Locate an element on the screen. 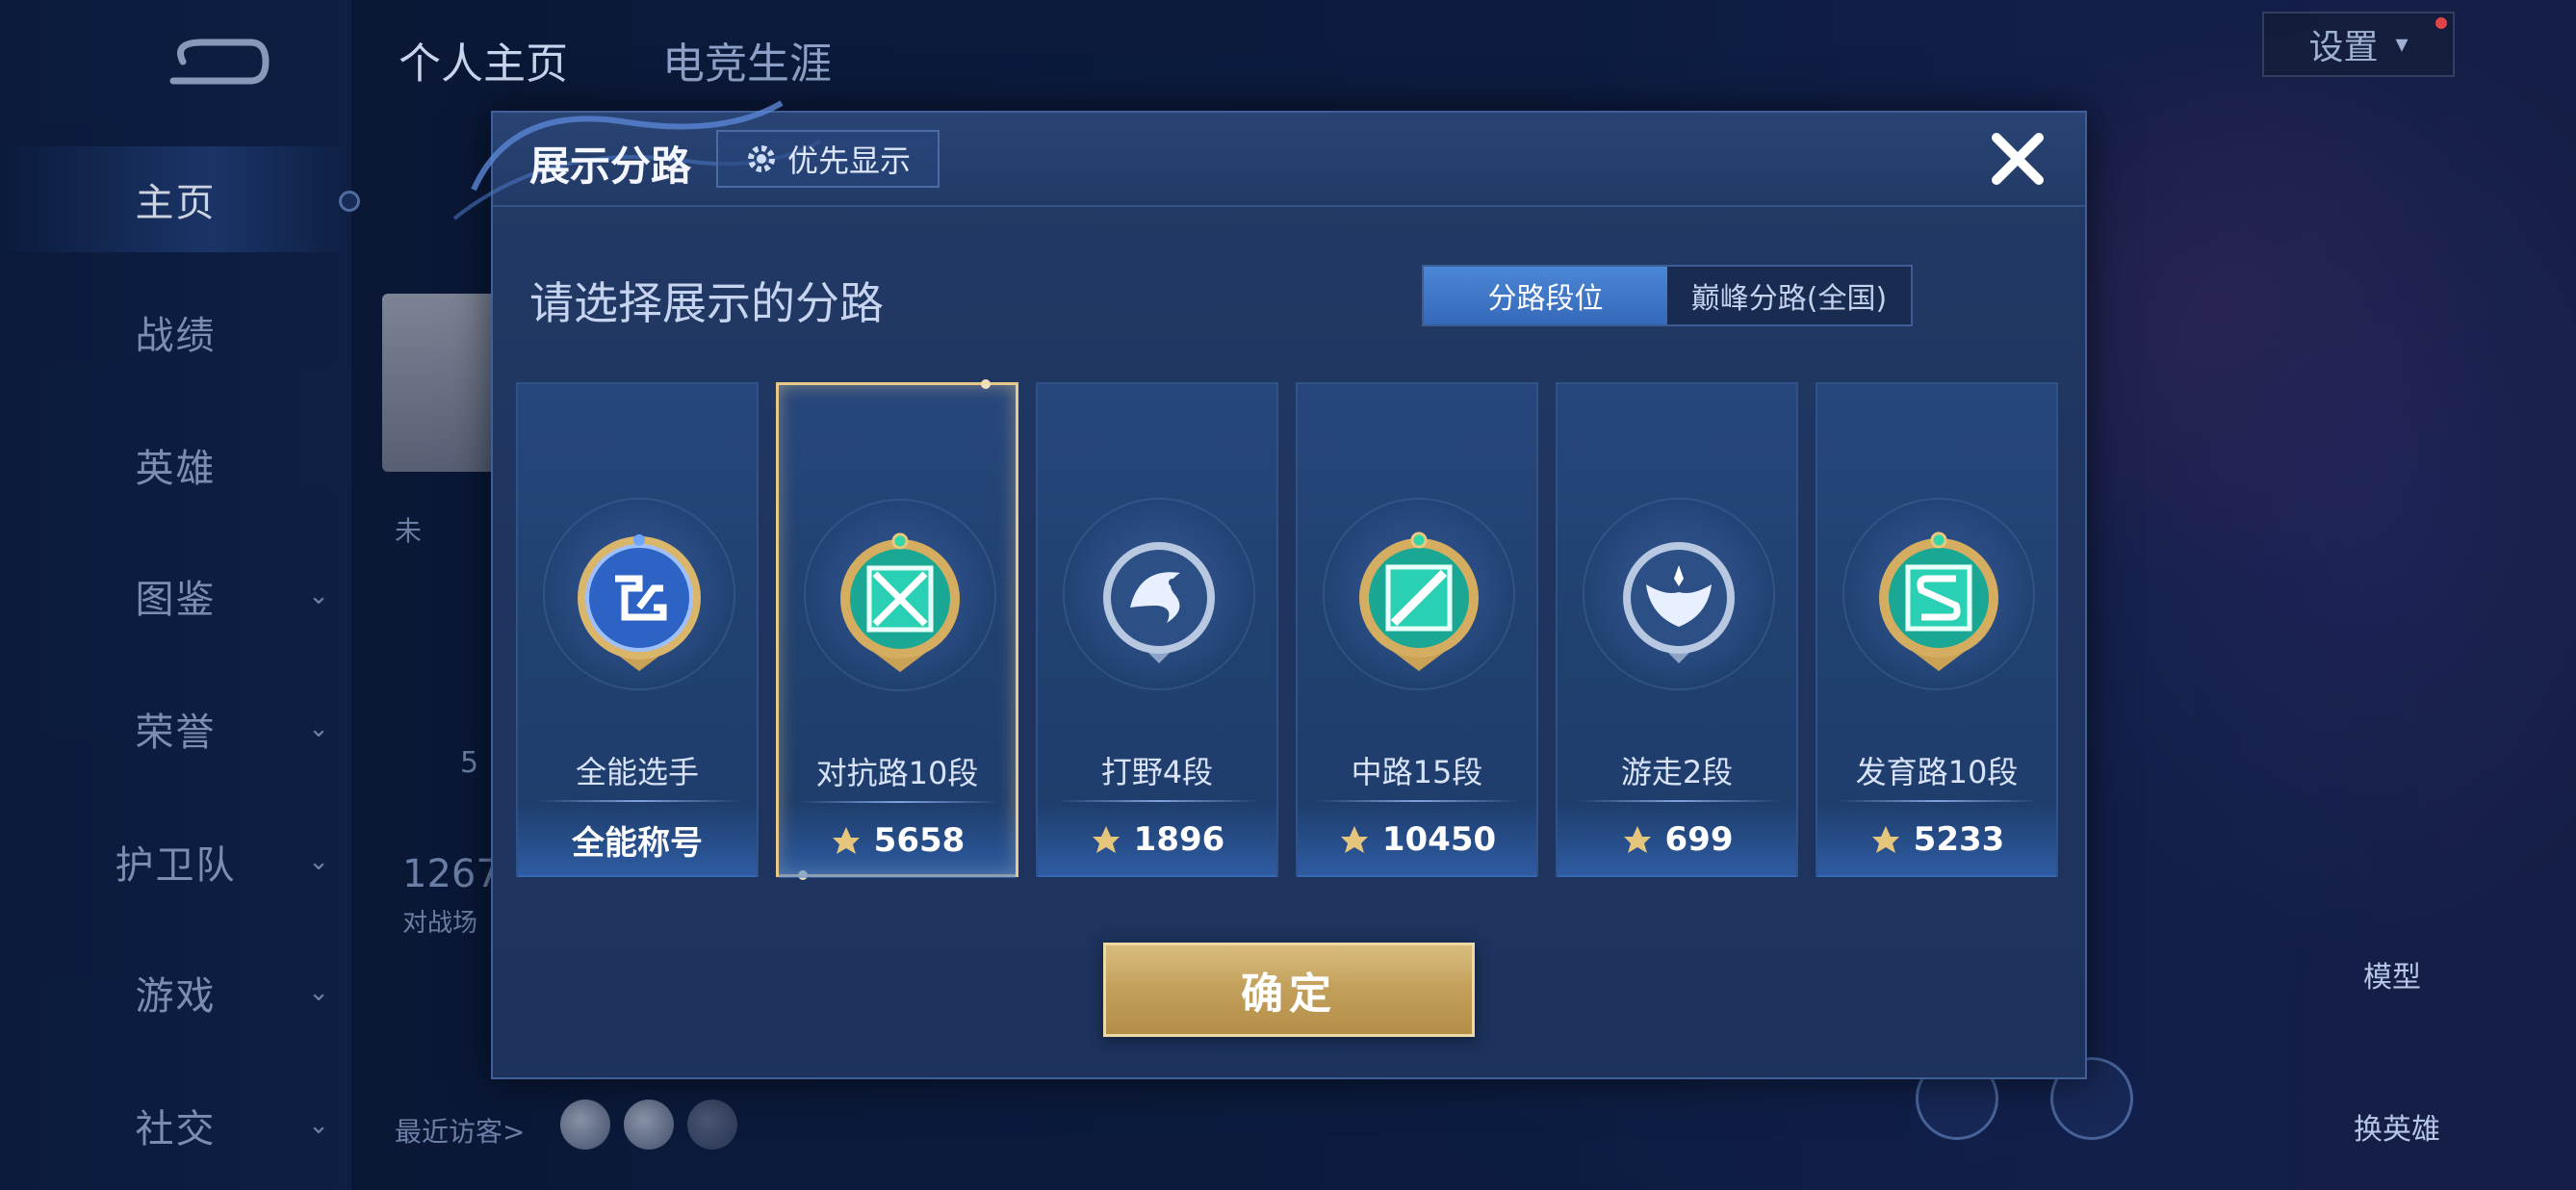 The height and width of the screenshot is (1190, 2576). sidebar-item-label: 图鉴 is located at coordinates (176, 600).